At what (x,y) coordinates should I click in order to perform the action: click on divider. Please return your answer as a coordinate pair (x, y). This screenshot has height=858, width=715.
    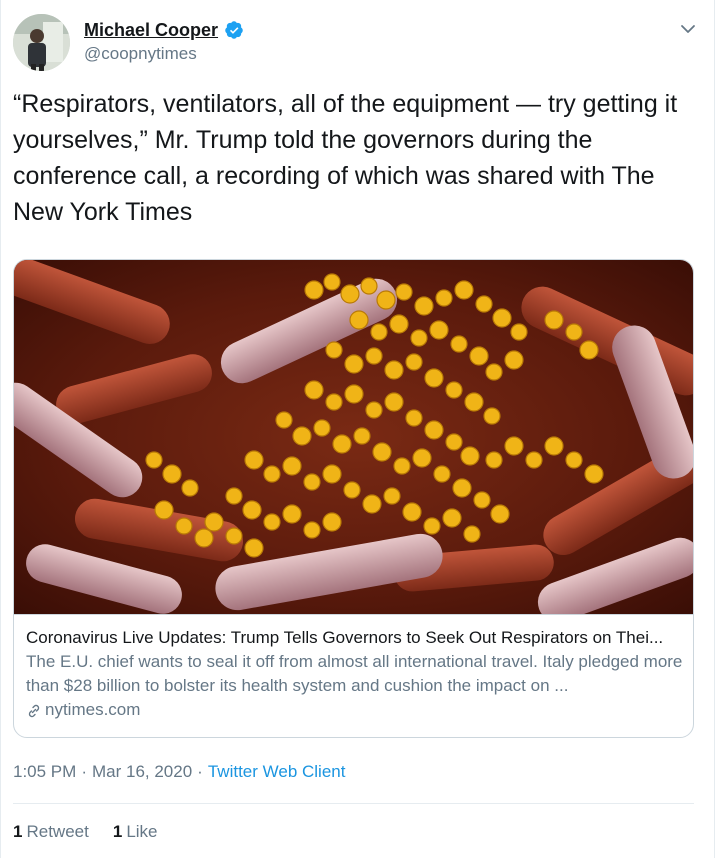
    Looking at the image, I should click on (353, 803).